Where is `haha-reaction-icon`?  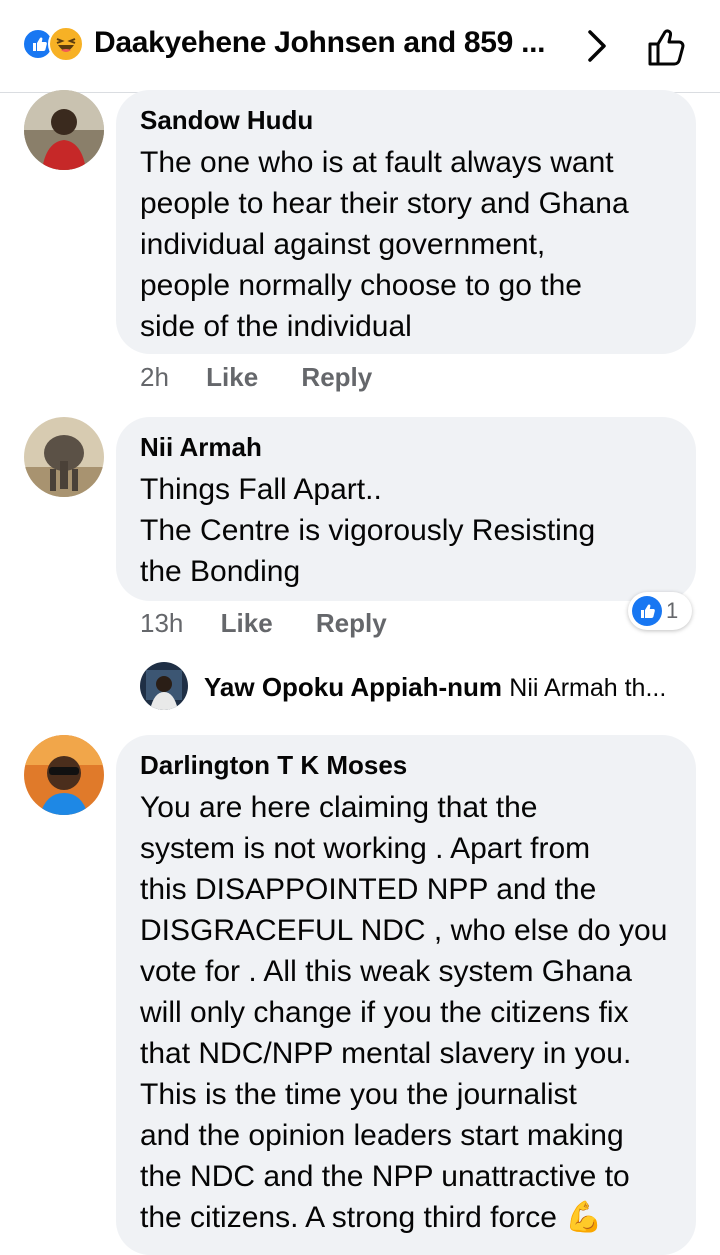
haha-reaction-icon is located at coordinates (66, 44).